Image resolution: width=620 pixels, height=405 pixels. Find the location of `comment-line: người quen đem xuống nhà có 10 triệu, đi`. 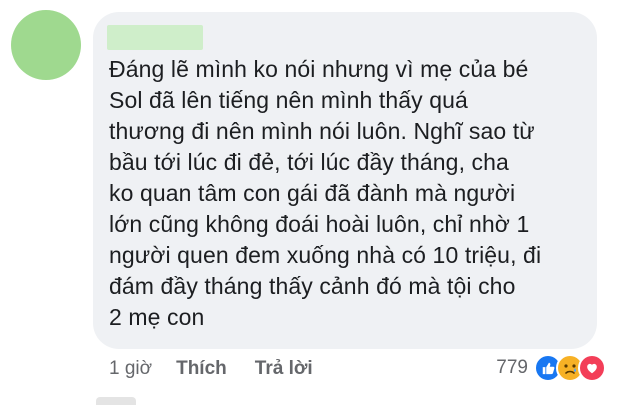

comment-line: người quen đem xuống nhà có 10 triệu, đi is located at coordinates (325, 255).